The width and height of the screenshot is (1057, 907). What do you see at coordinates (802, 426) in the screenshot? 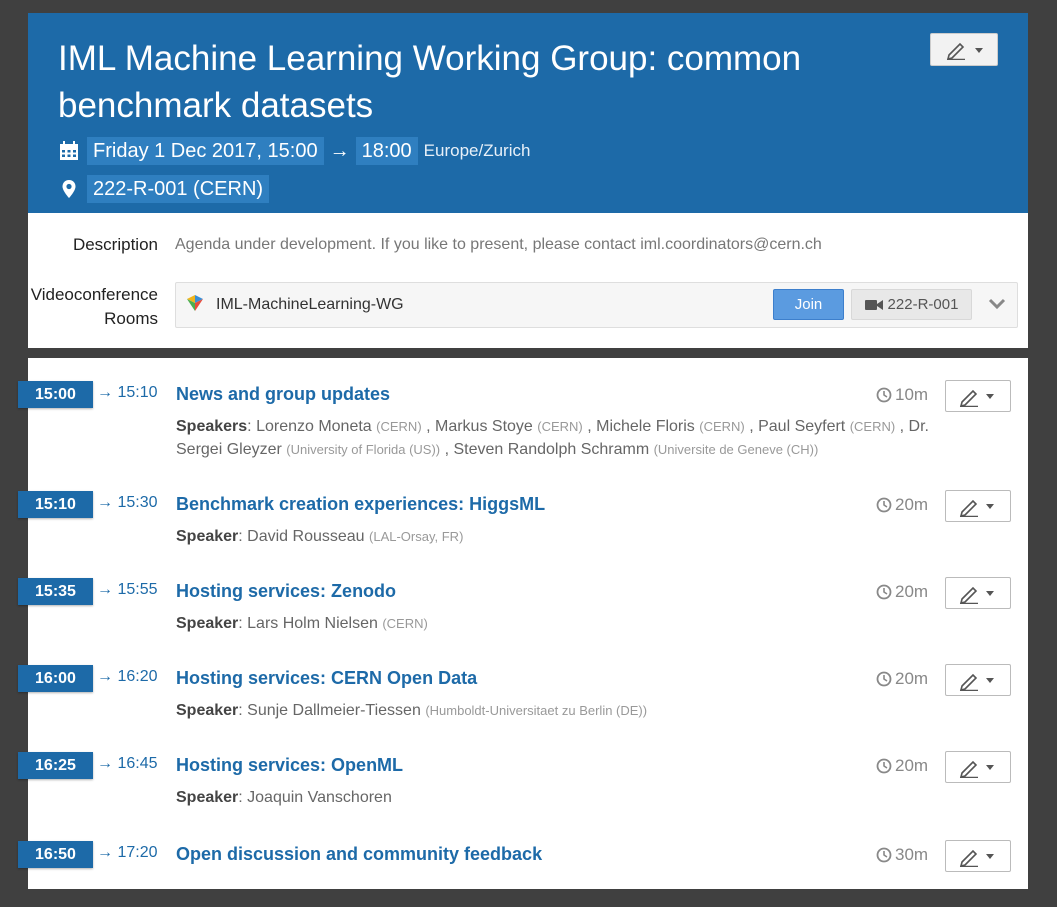
I see `speaker-name: Paul Seyfert` at bounding box center [802, 426].